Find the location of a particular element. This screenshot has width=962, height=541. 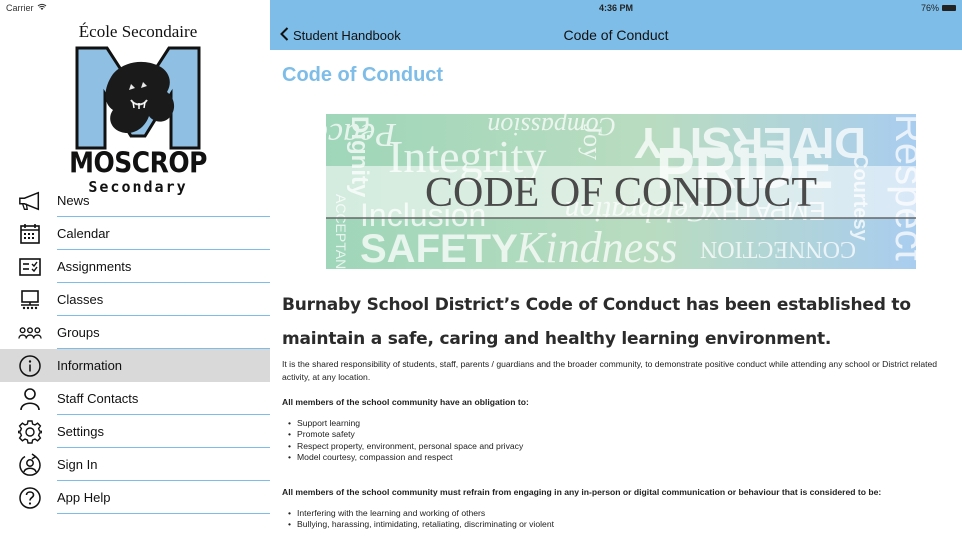

help-icon is located at coordinates (30, 498).